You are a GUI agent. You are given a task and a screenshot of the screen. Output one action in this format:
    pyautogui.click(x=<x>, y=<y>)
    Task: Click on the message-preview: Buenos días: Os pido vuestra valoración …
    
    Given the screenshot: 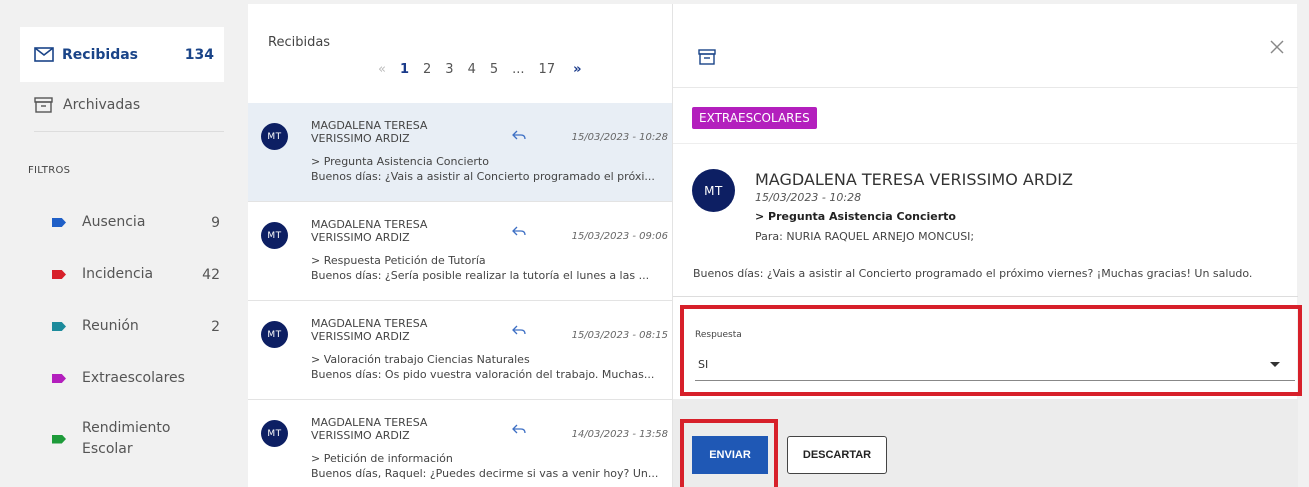 What is the action you would take?
    pyautogui.click(x=483, y=374)
    